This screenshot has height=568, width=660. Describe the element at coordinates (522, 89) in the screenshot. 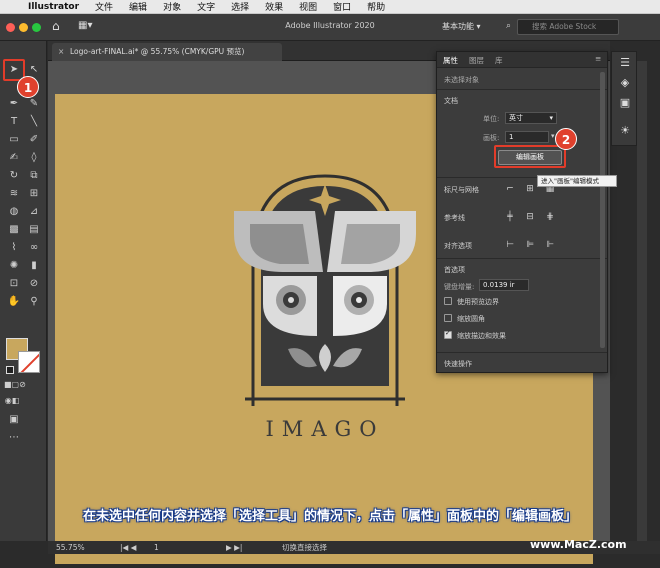

I see `divider` at that location.